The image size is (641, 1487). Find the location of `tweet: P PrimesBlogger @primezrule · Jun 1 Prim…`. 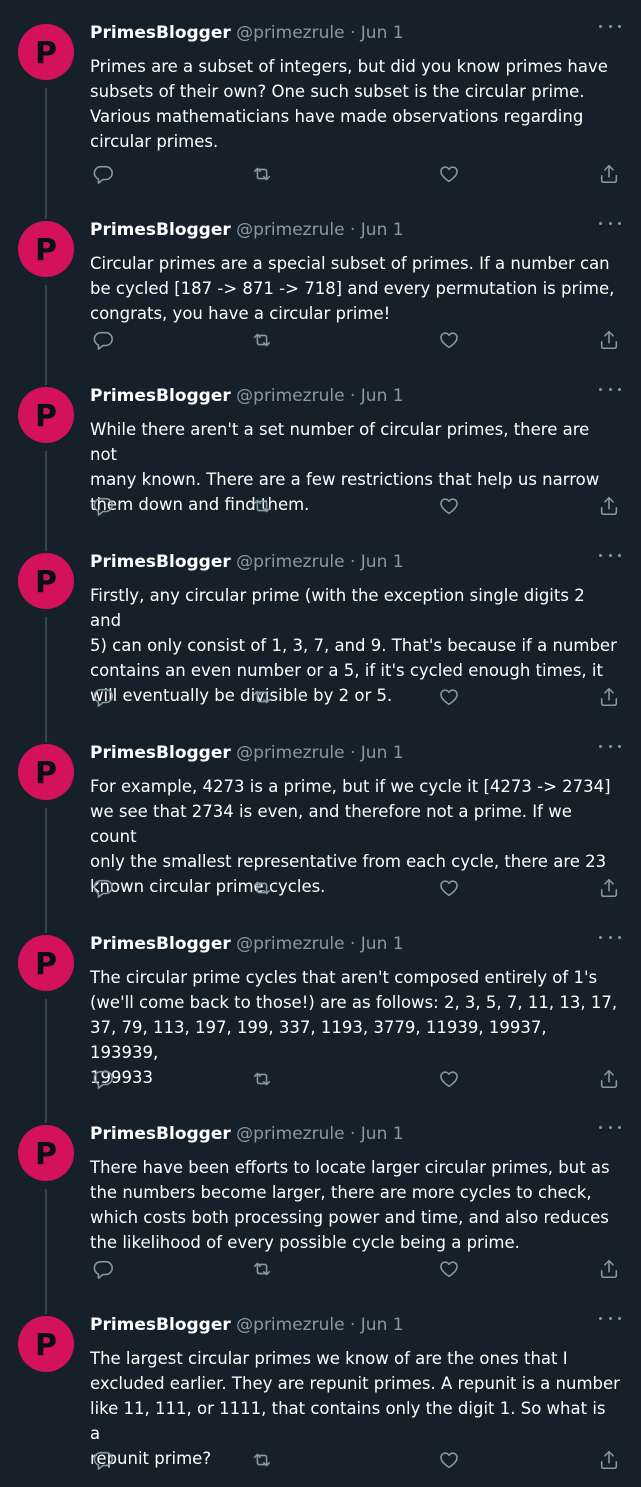

tweet: P PrimesBlogger @primezrule · Jun 1 Prim… is located at coordinates (320, 114).